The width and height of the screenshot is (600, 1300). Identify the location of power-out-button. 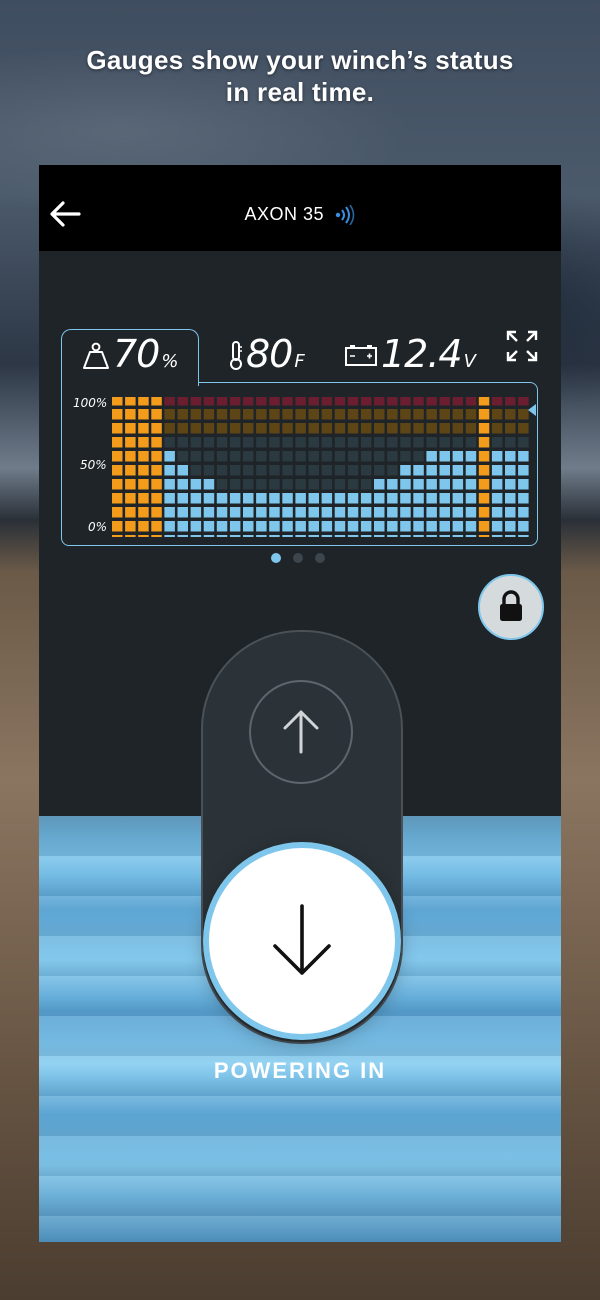
(301, 732).